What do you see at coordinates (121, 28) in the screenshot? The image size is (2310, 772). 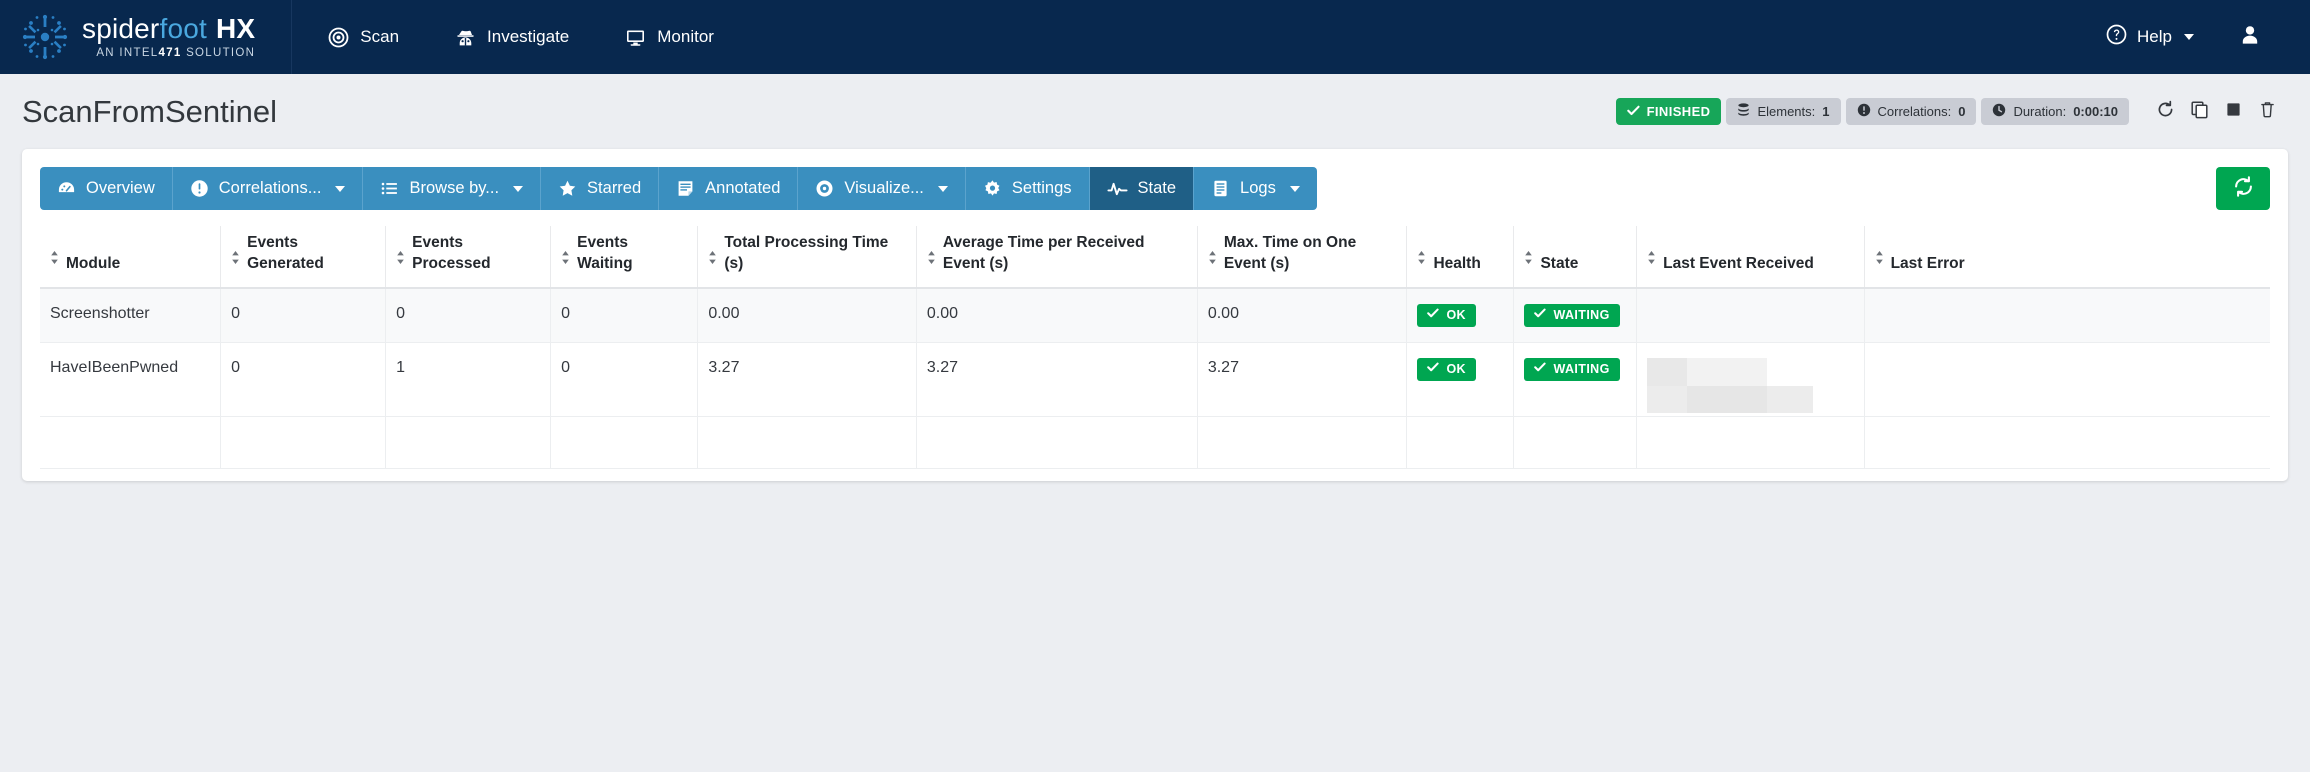 I see `brand-word-spider: spider` at bounding box center [121, 28].